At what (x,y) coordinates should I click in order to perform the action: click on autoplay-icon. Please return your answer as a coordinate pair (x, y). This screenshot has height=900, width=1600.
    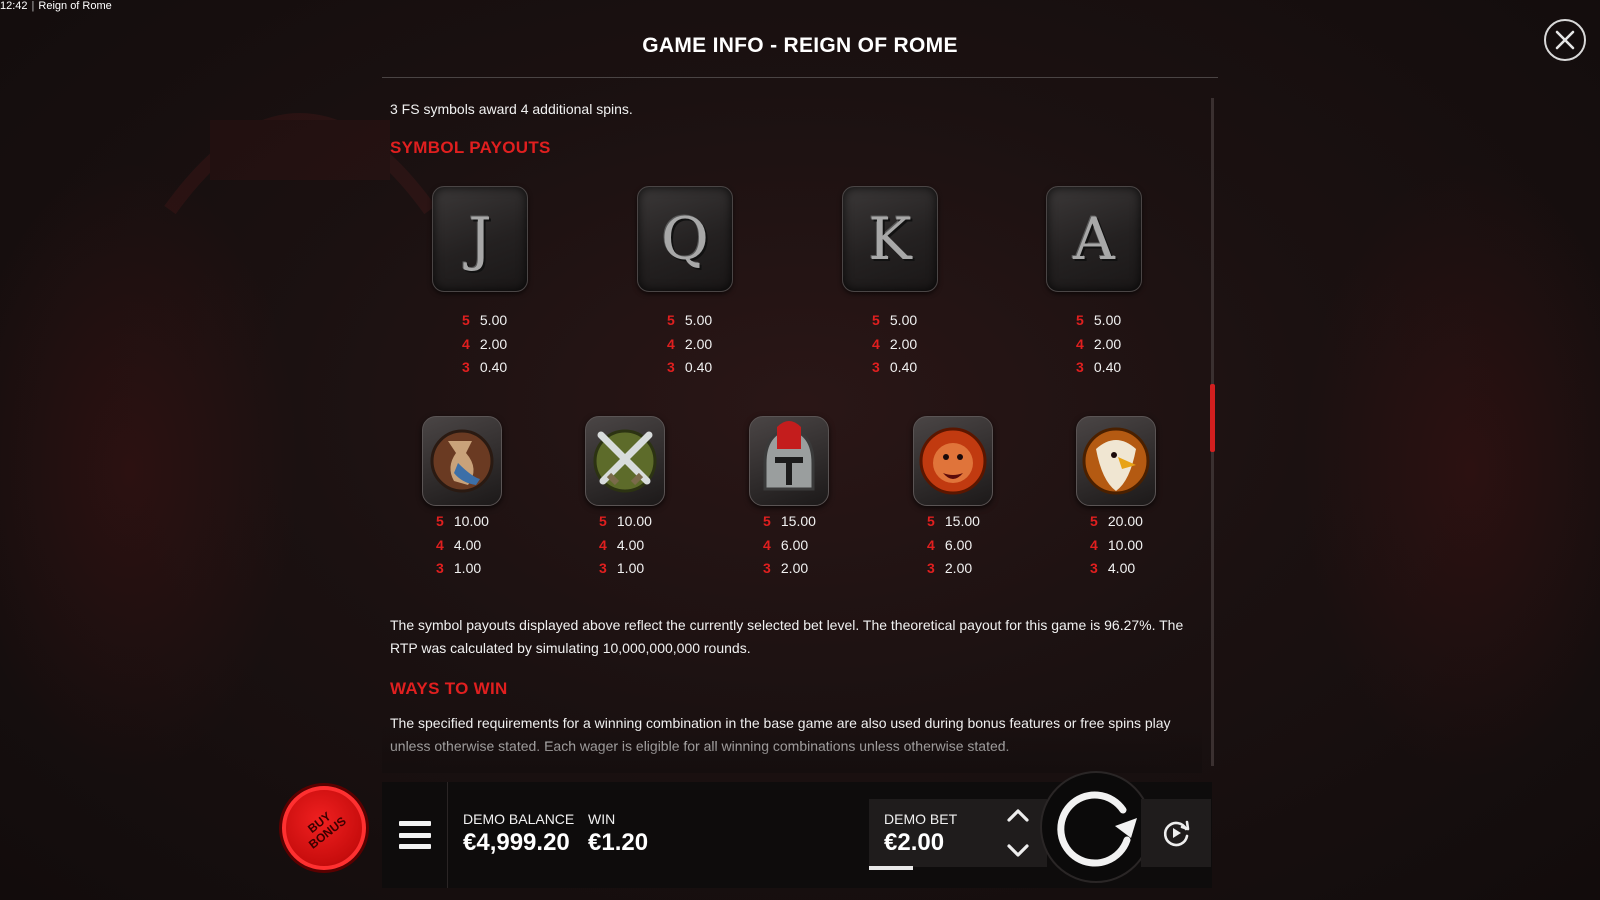
    Looking at the image, I should click on (1176, 833).